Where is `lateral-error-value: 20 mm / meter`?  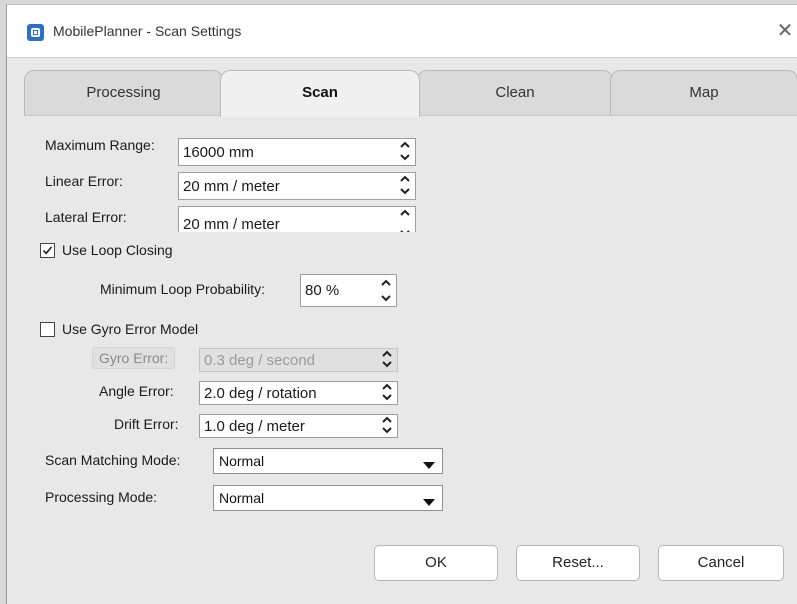 lateral-error-value: 20 mm / meter is located at coordinates (231, 224).